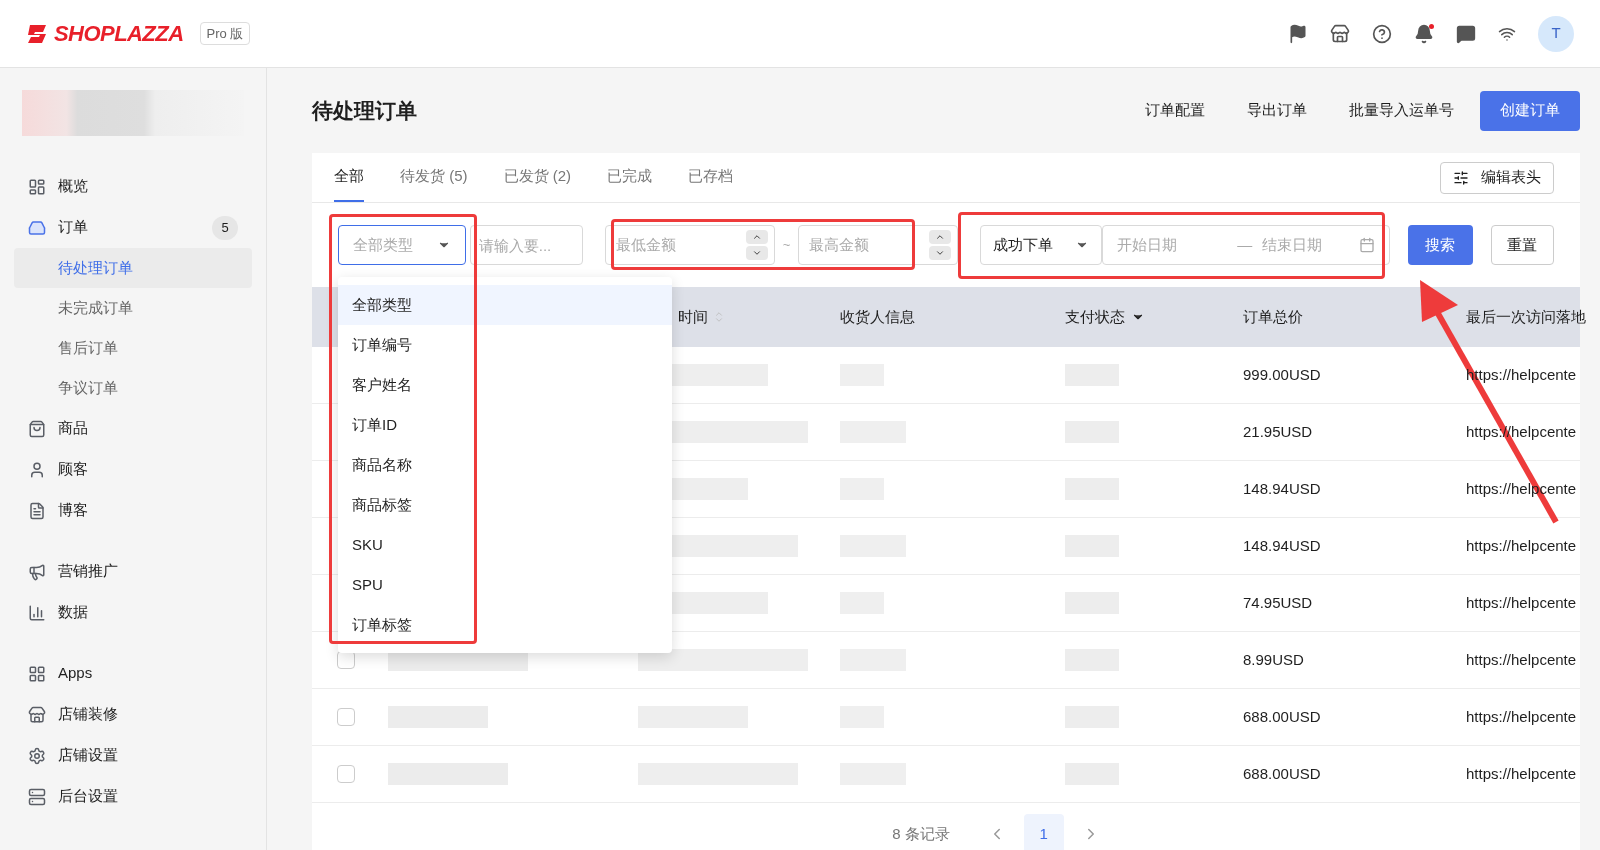  I want to click on dropdown-option: 订单编号, so click(505, 345).